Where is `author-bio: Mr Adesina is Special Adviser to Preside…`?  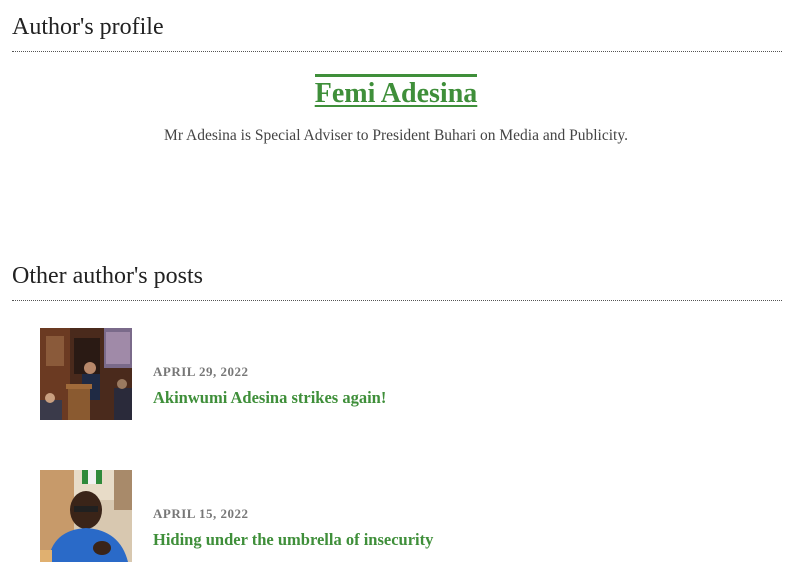 author-bio: Mr Adesina is Special Adviser to Preside… is located at coordinates (396, 135).